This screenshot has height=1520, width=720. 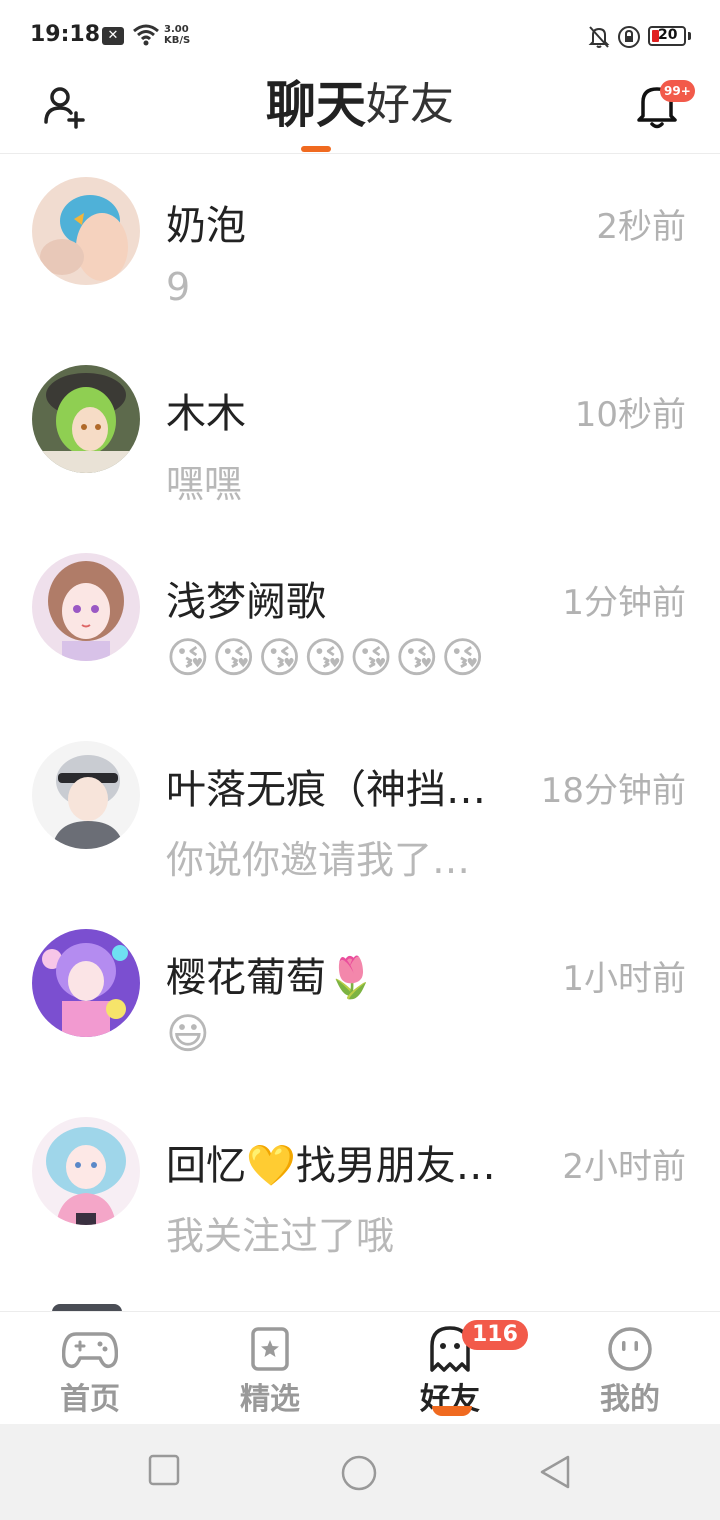 I want to click on recent-apps-icon, so click(x=164, y=1470).